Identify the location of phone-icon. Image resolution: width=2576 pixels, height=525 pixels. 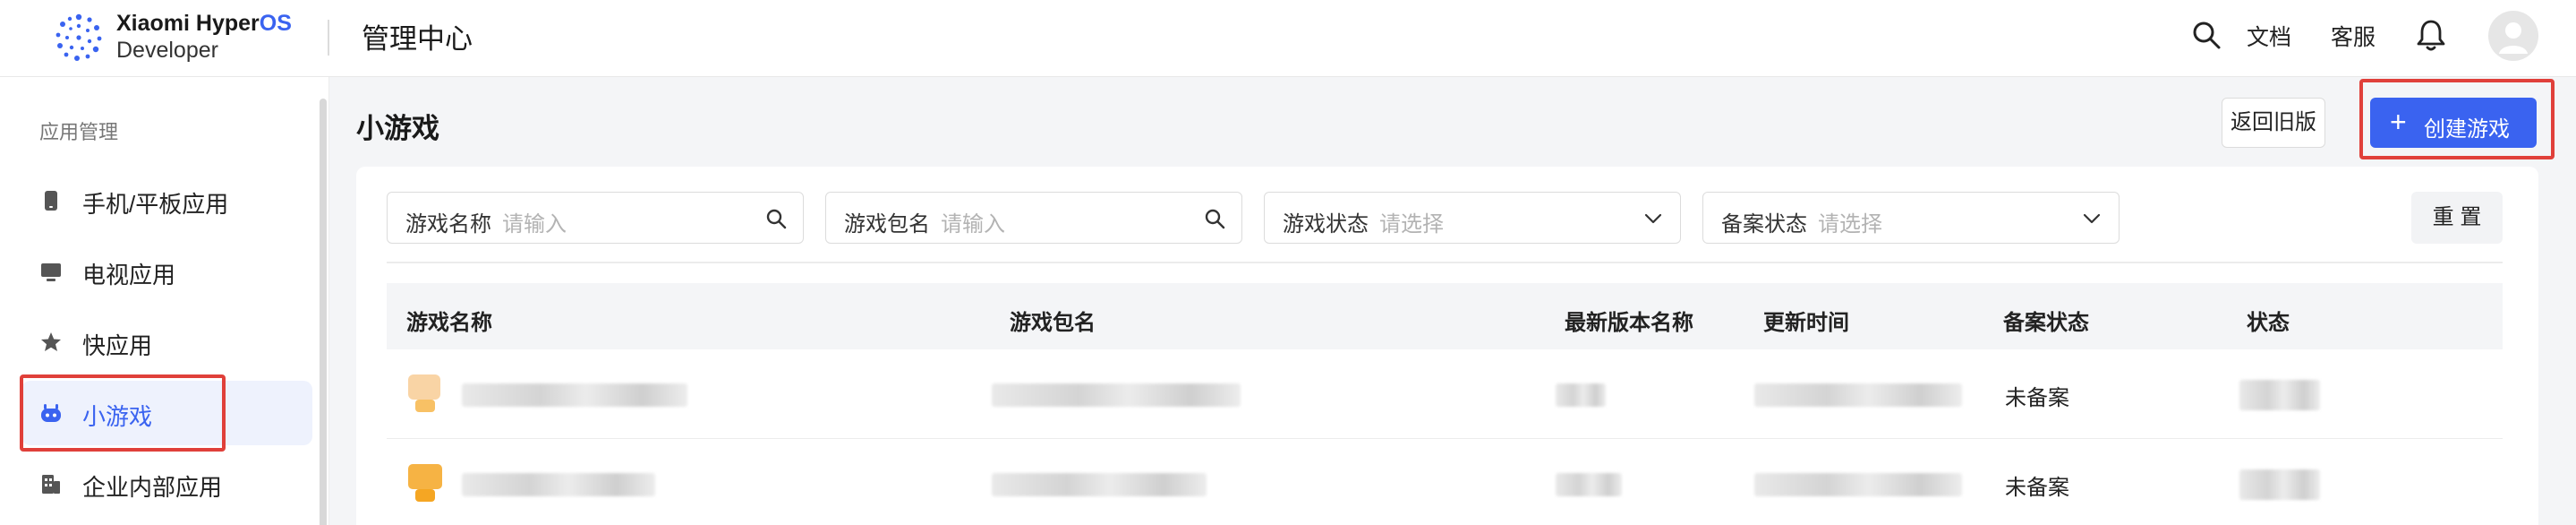
(51, 201).